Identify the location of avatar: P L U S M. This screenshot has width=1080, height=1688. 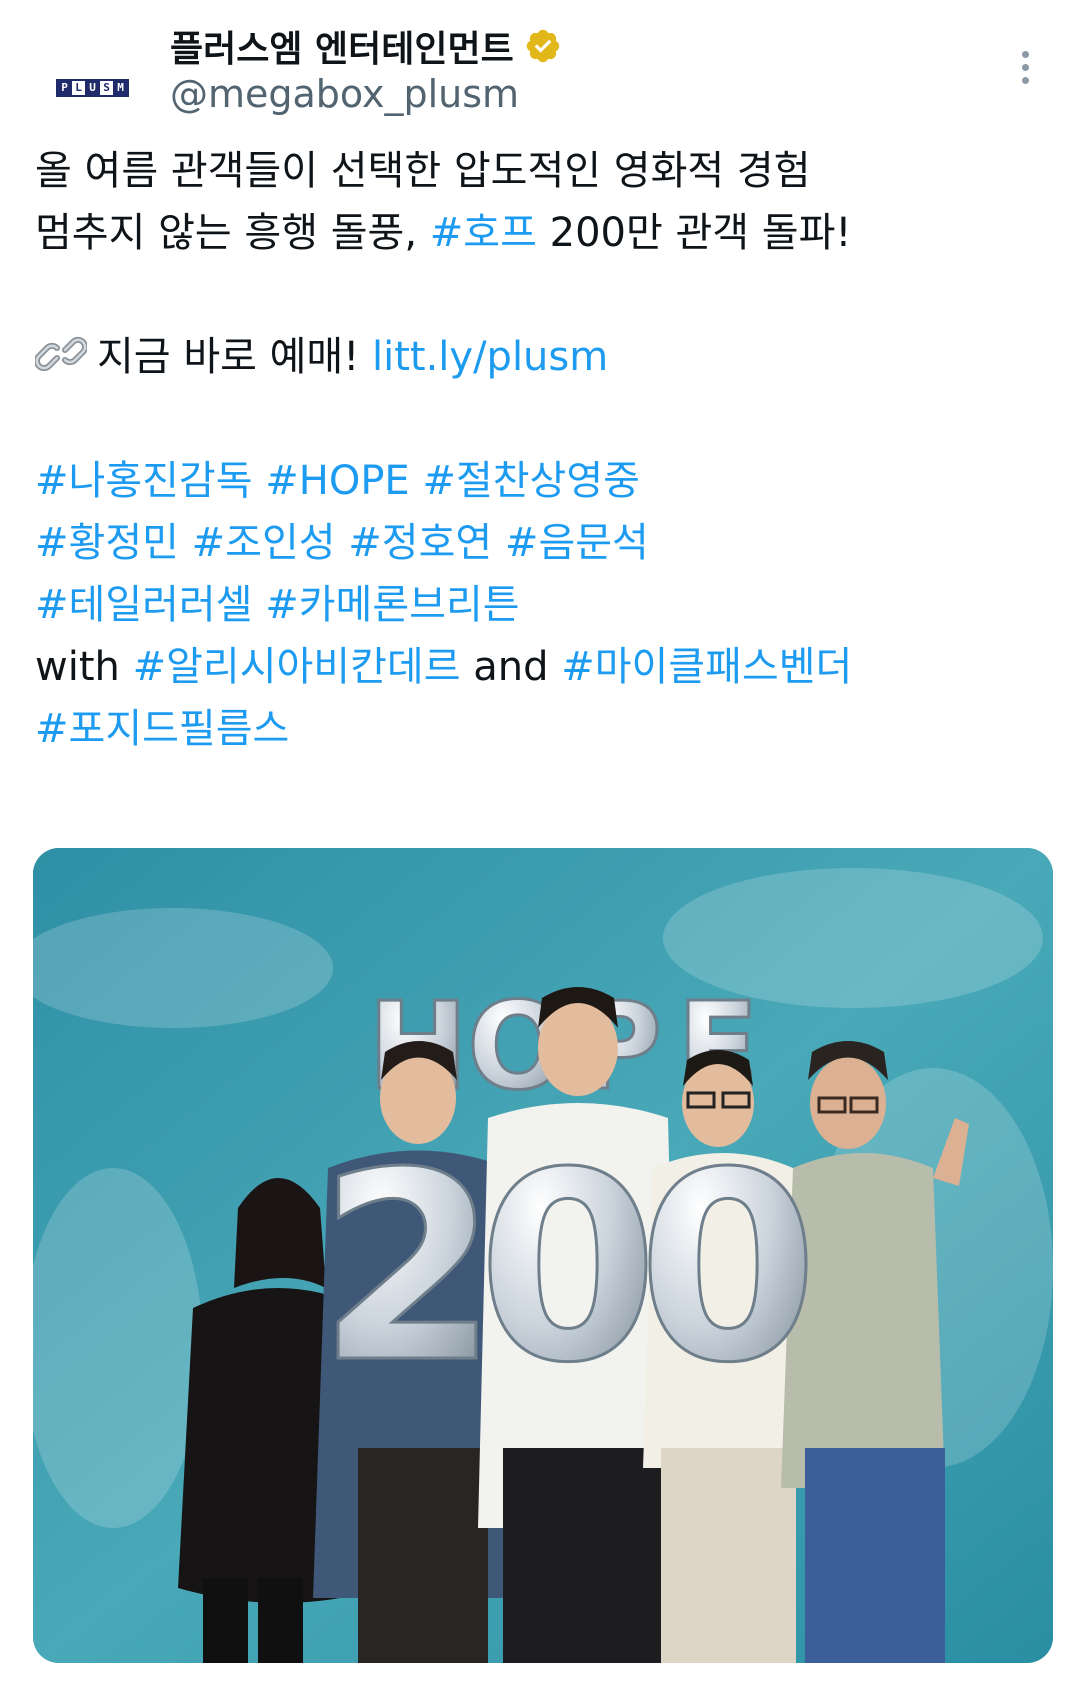
(92, 87).